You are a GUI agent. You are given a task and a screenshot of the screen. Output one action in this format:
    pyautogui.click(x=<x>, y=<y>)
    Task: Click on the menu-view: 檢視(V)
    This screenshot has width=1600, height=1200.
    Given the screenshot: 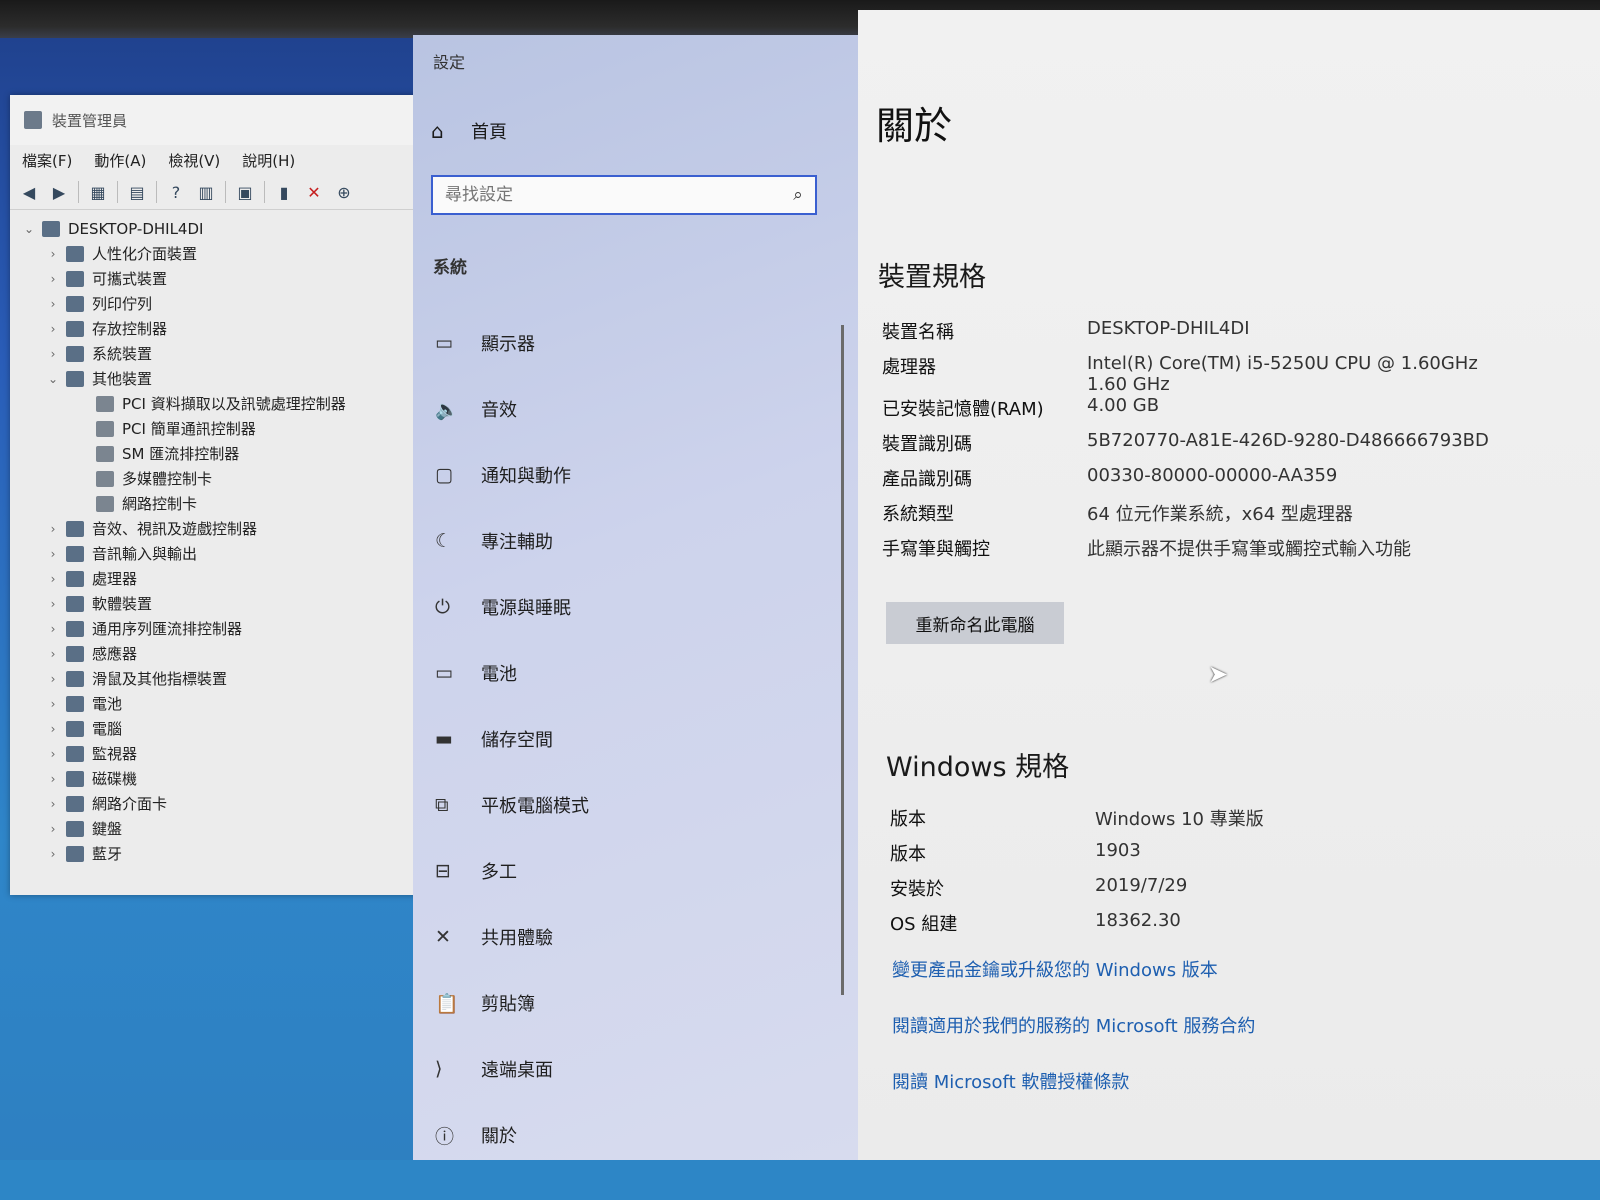 What is the action you would take?
    pyautogui.click(x=194, y=160)
    